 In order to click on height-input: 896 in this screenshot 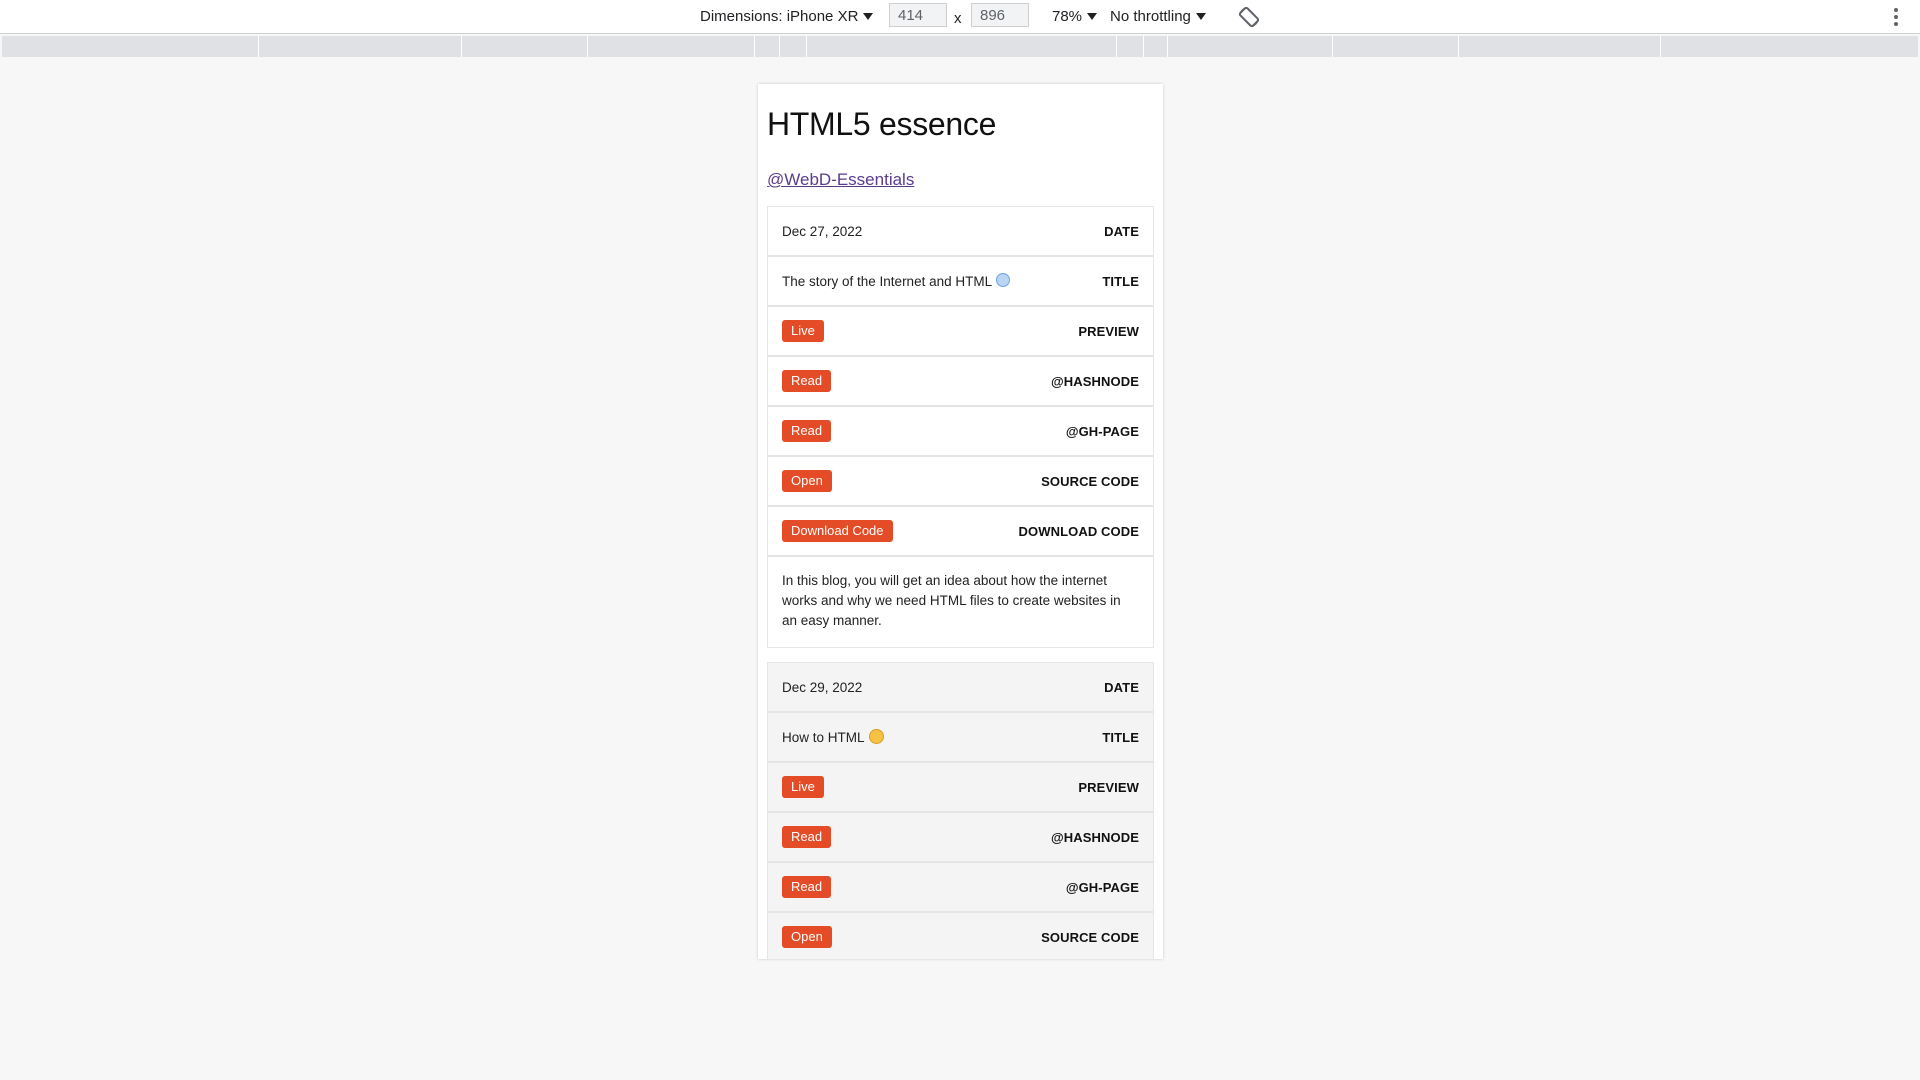, I will do `click(1000, 15)`.